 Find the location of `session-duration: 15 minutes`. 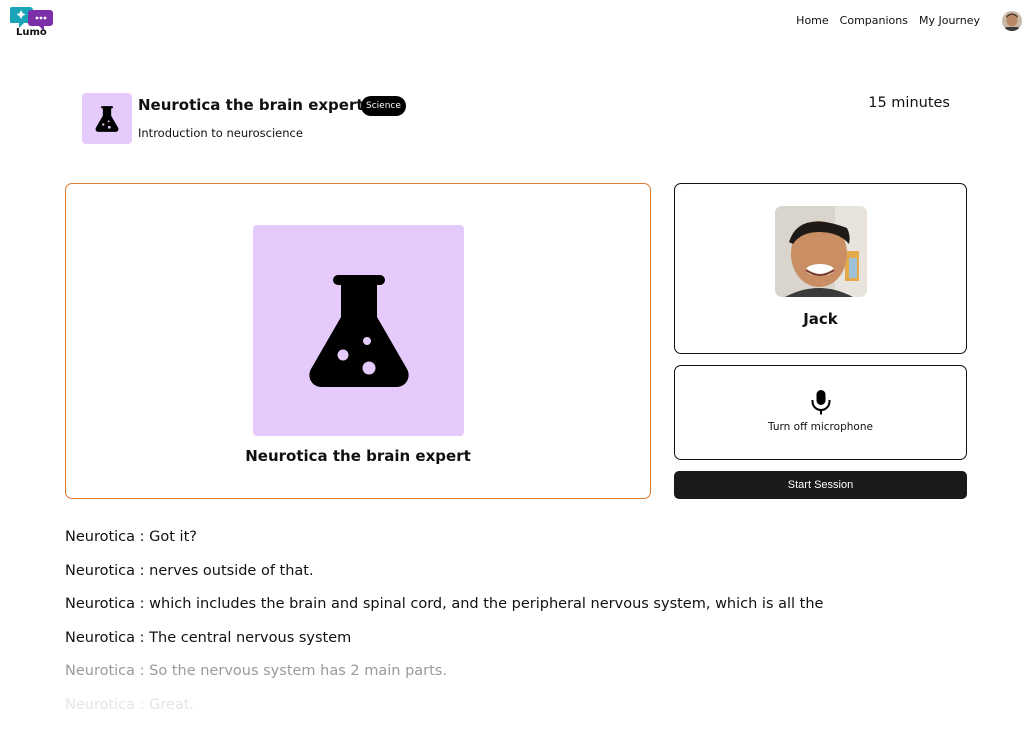

session-duration: 15 minutes is located at coordinates (909, 103).